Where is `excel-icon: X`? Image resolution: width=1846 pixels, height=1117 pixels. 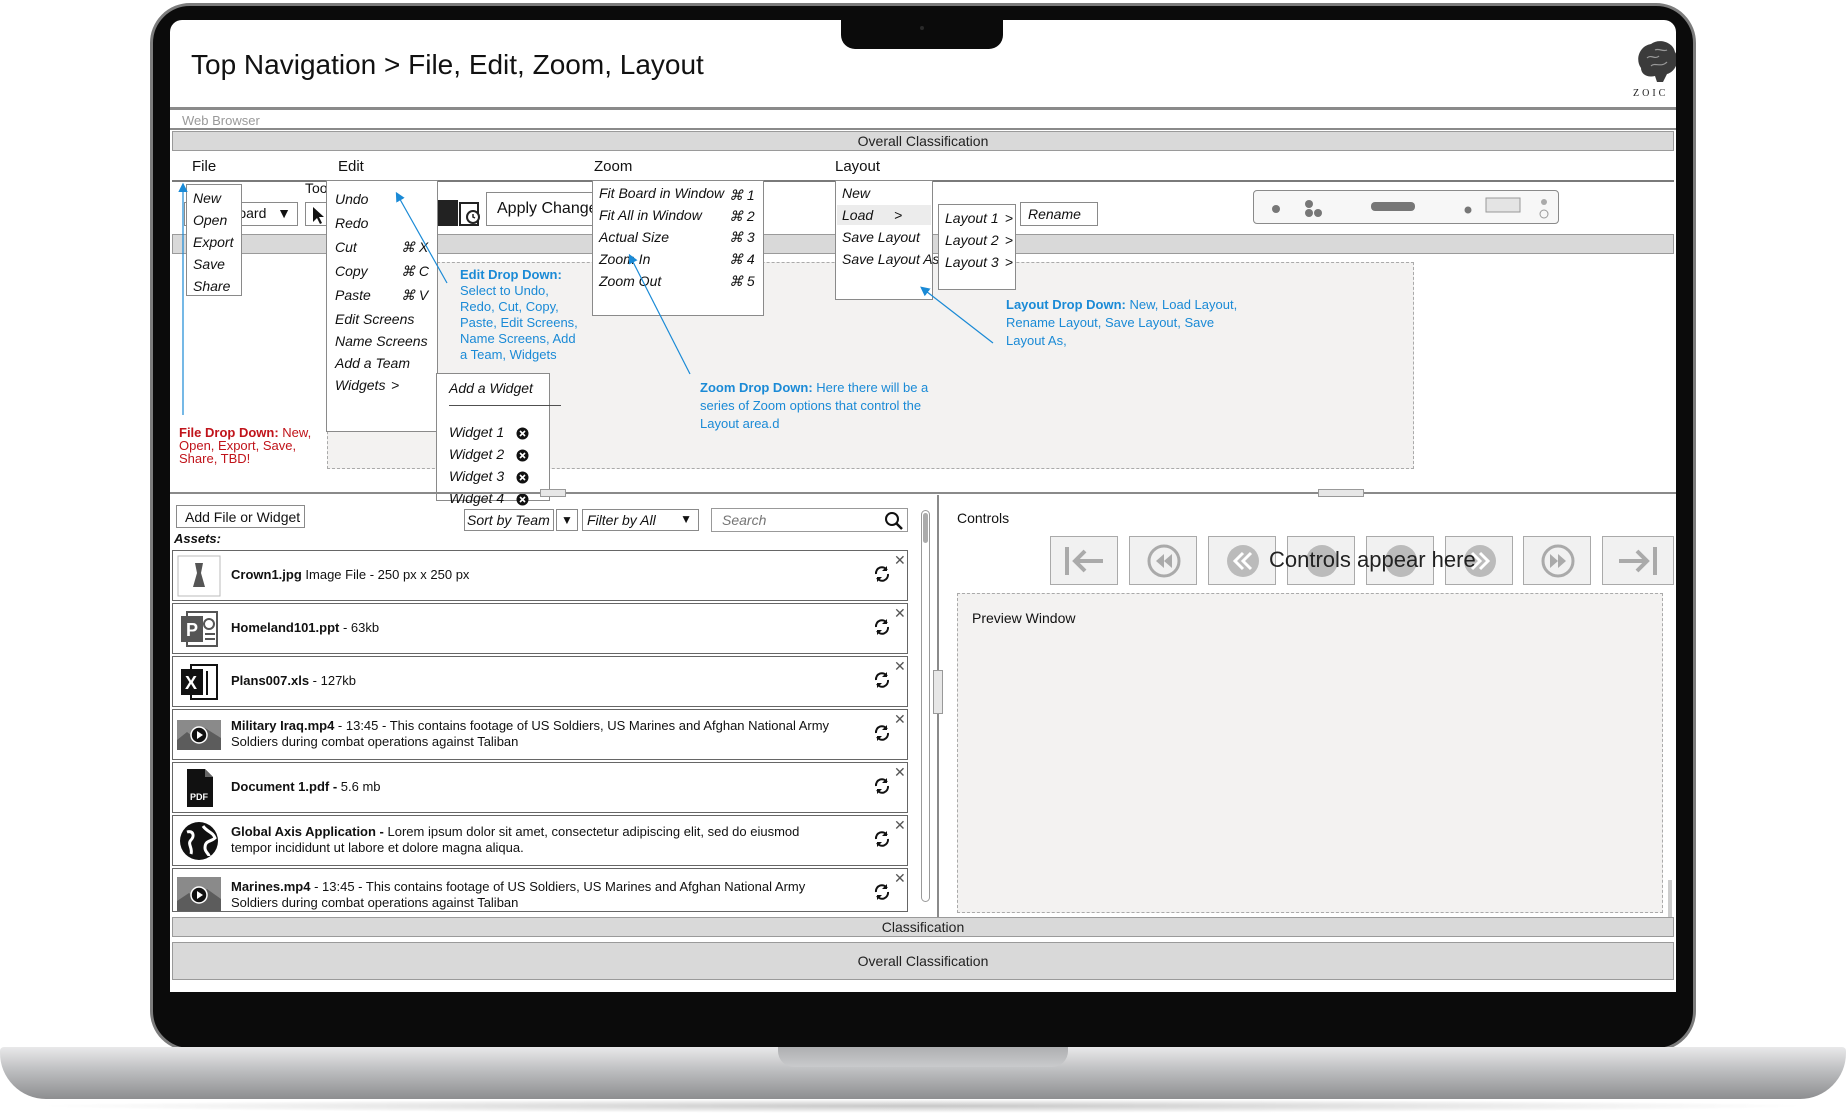
excel-icon: X is located at coordinates (199, 682).